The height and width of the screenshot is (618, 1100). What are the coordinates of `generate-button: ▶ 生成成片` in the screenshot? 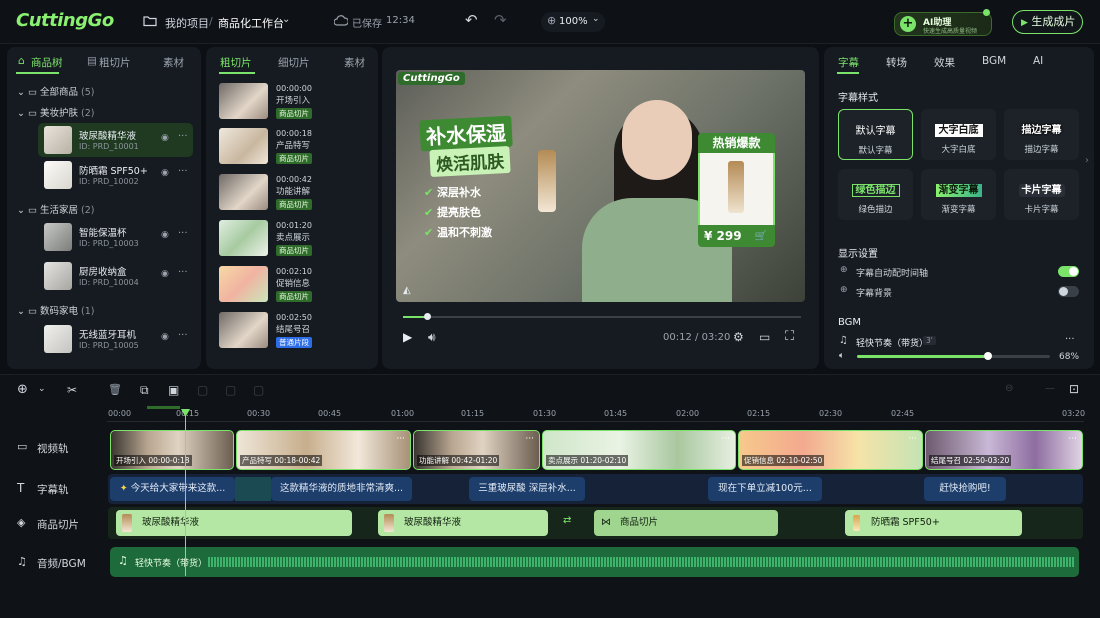 It's located at (1047, 22).